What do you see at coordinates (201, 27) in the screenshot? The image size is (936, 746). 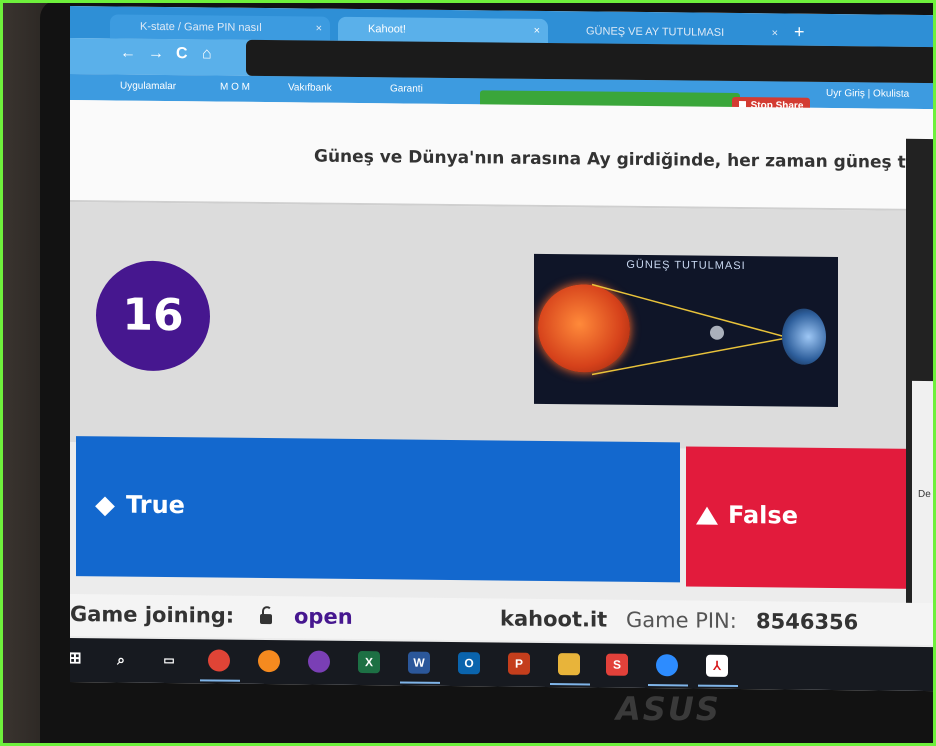 I see `tab-label: K-state / Game PIN nasıl` at bounding box center [201, 27].